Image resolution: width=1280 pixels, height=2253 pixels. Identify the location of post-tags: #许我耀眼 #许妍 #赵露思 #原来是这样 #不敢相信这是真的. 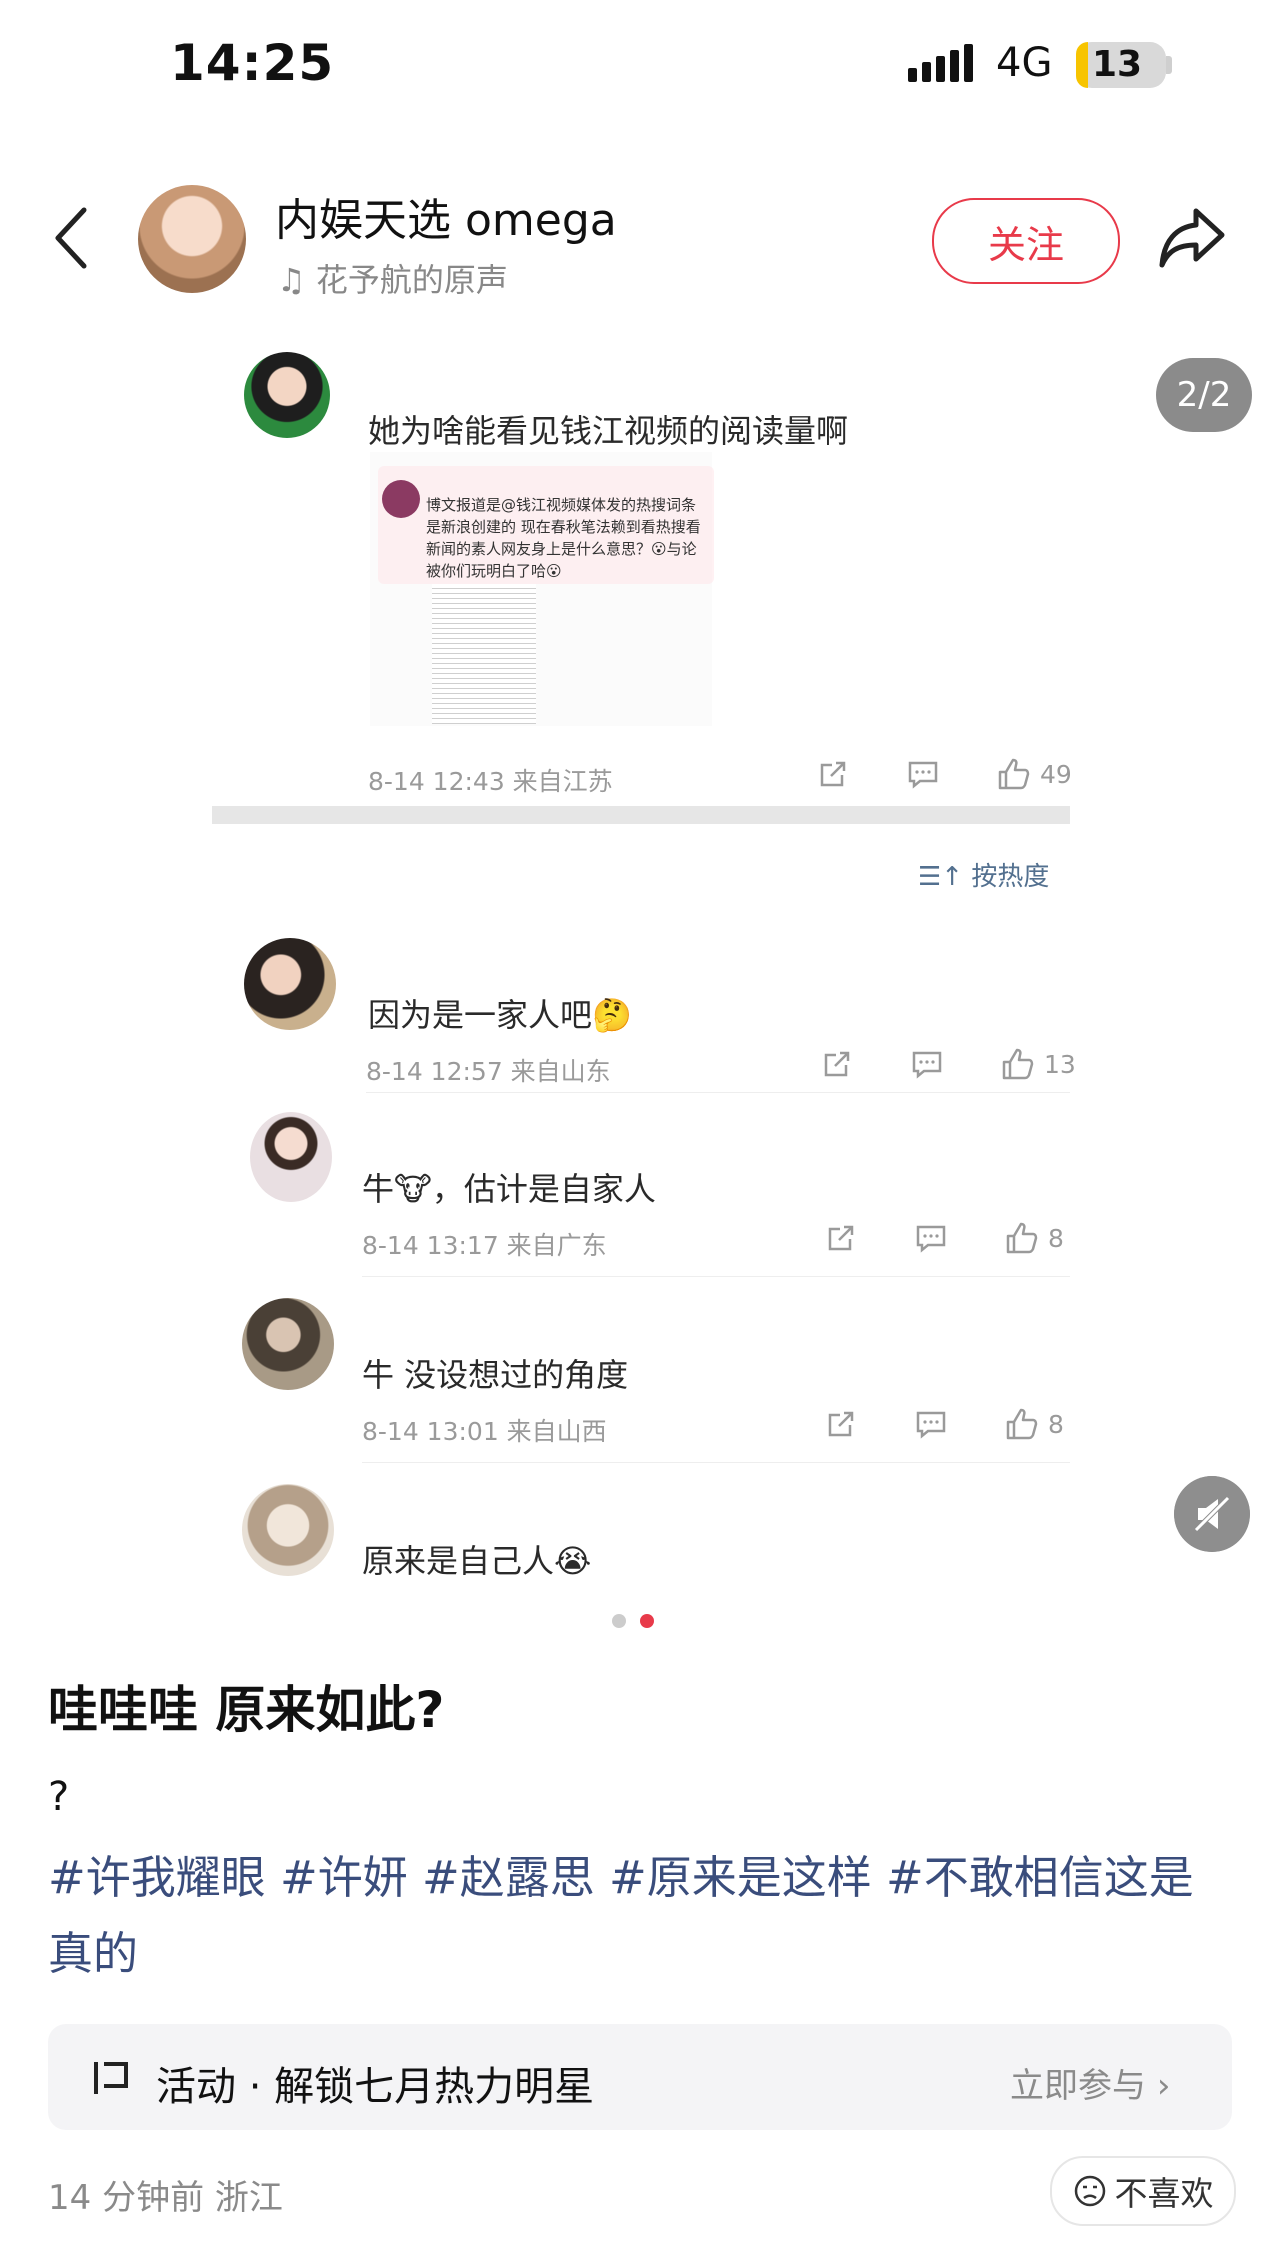
(643, 1916).